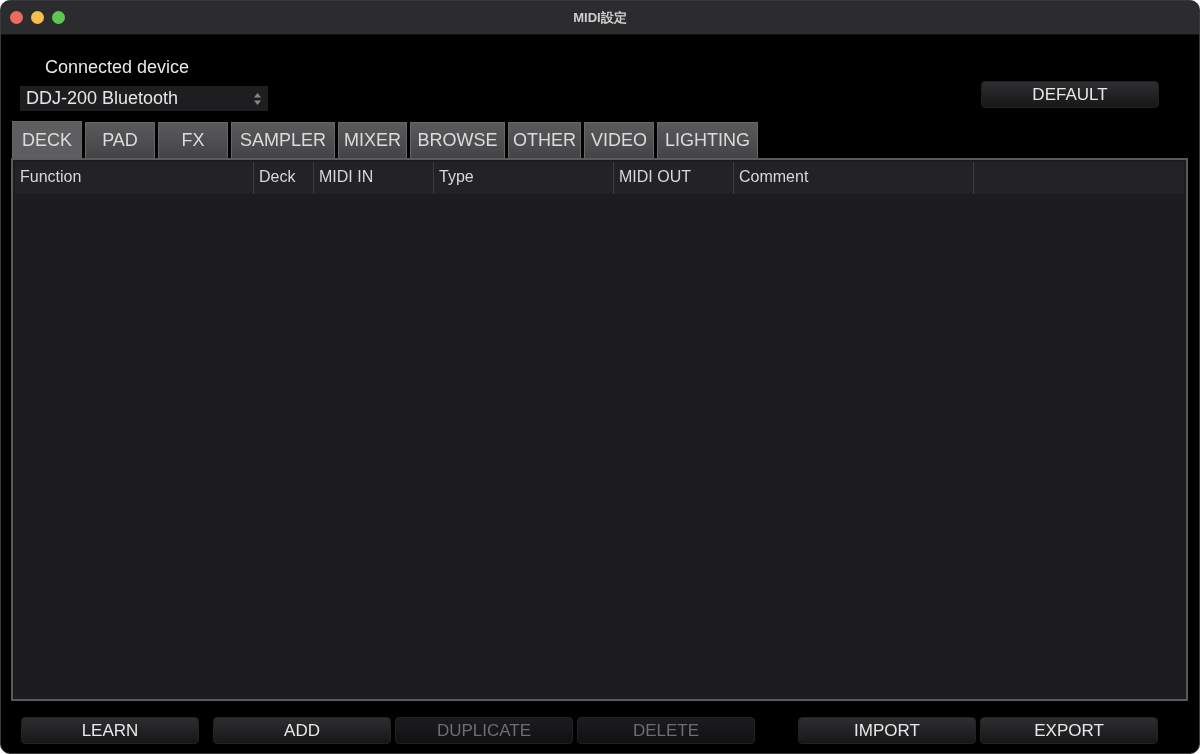  Describe the element at coordinates (374, 178) in the screenshot. I see `column-header: MIDI IN` at that location.